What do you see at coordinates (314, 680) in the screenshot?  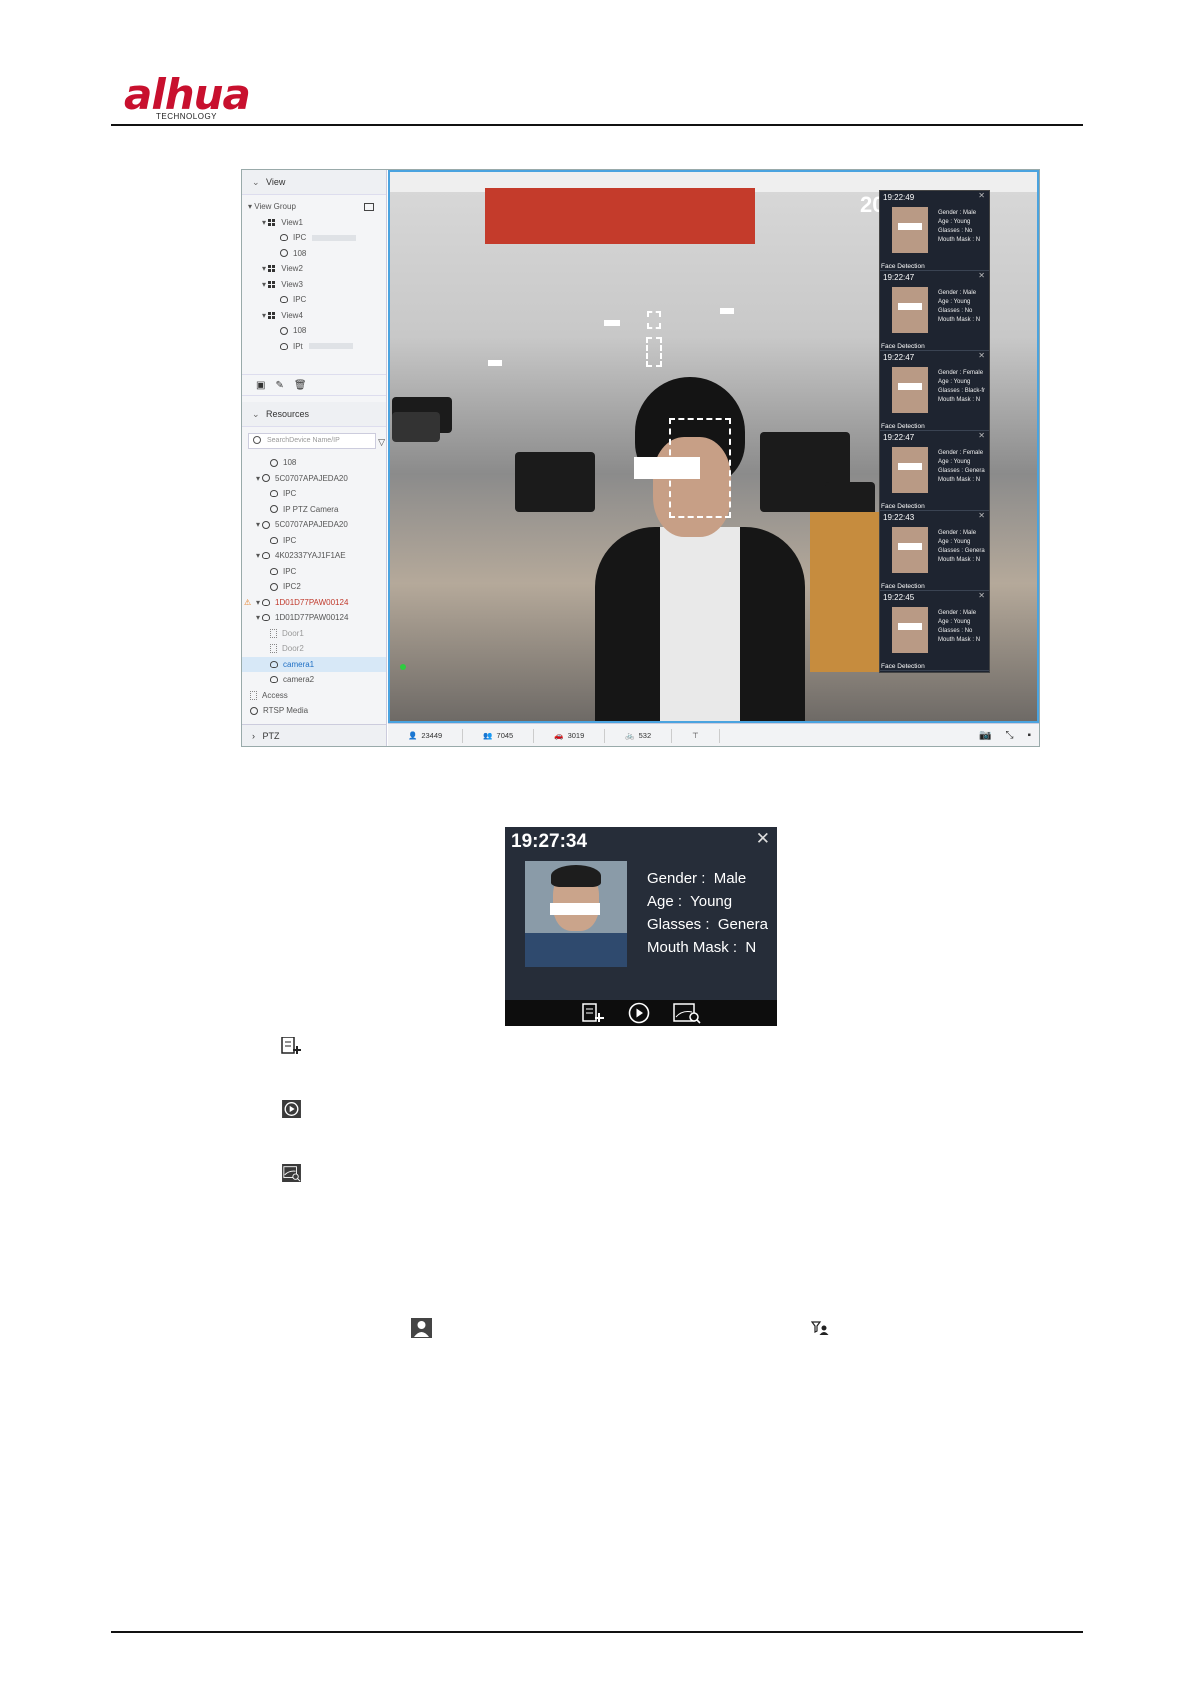 I see `resource-tree-item: camera2` at bounding box center [314, 680].